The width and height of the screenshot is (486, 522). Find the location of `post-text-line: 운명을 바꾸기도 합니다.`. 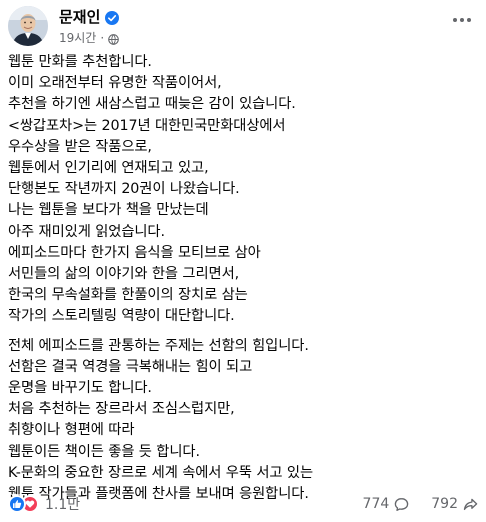

post-text-line: 운명을 바꾸기도 합니다. is located at coordinates (80, 388).